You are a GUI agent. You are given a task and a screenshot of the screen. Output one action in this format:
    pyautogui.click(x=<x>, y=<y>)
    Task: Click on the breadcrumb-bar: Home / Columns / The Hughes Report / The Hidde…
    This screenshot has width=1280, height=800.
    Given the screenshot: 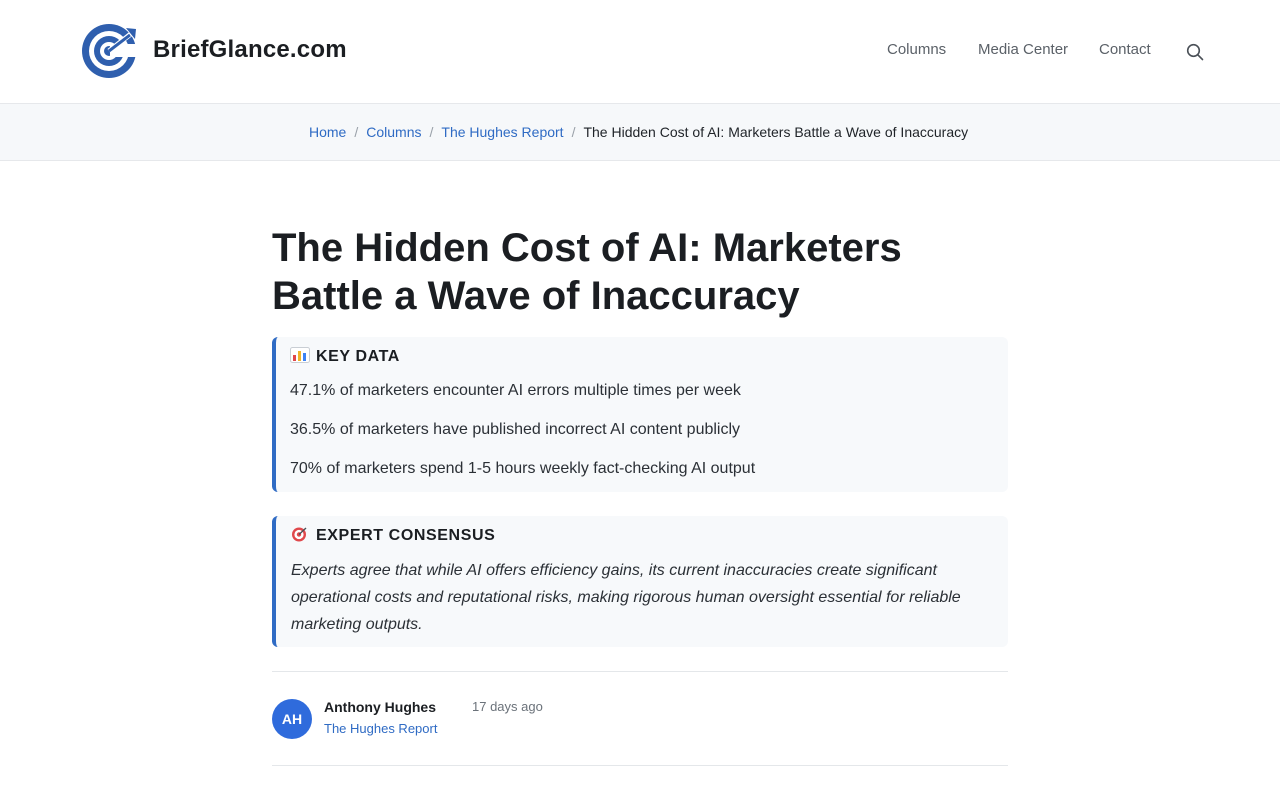 What is the action you would take?
    pyautogui.click(x=640, y=132)
    